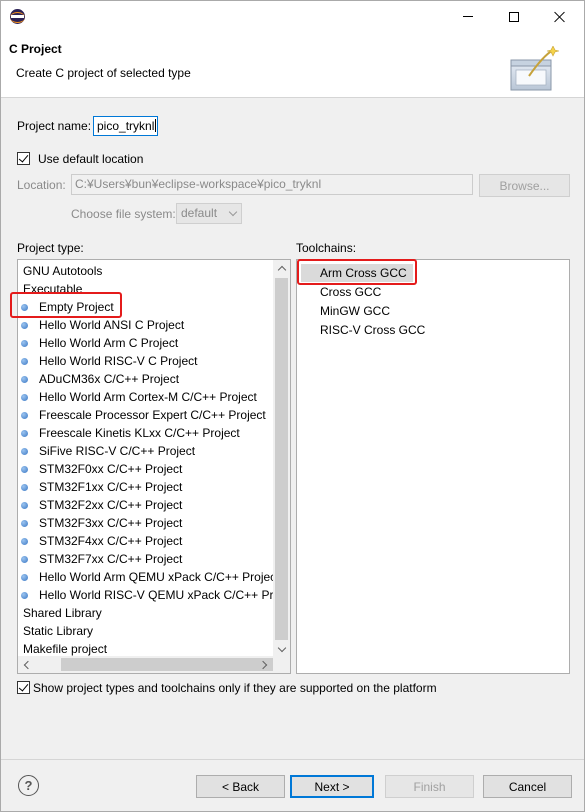 The image size is (585, 812). Describe the element at coordinates (111, 469) in the screenshot. I see `project-type-label: STM32F0xx C/C++ Project` at that location.